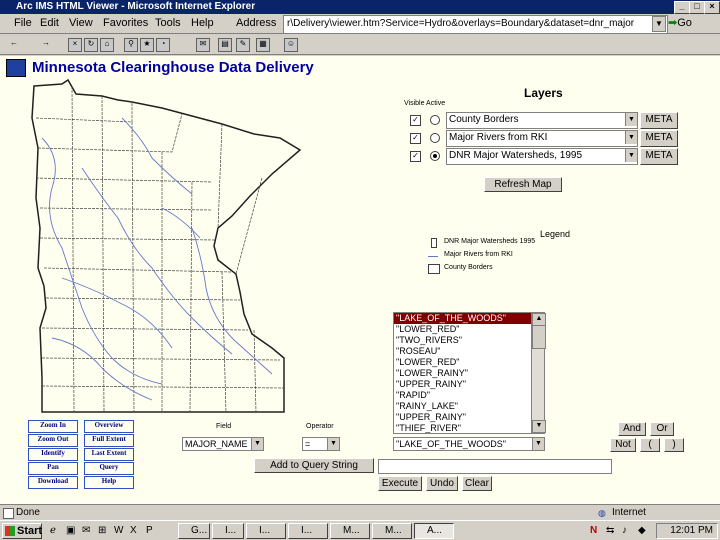 The width and height of the screenshot is (720, 540). What do you see at coordinates (542, 120) in the screenshot?
I see `layer-select: County Borders ▼` at bounding box center [542, 120].